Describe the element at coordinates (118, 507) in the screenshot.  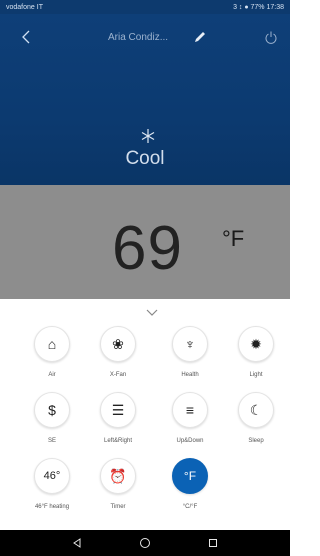
I see `control-timer-label: Timer` at that location.